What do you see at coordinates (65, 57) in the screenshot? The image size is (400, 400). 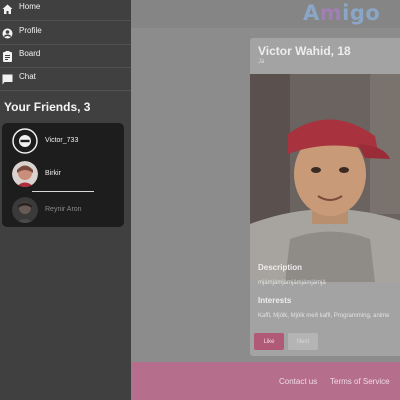 I see `sidebar-item-board: Board` at bounding box center [65, 57].